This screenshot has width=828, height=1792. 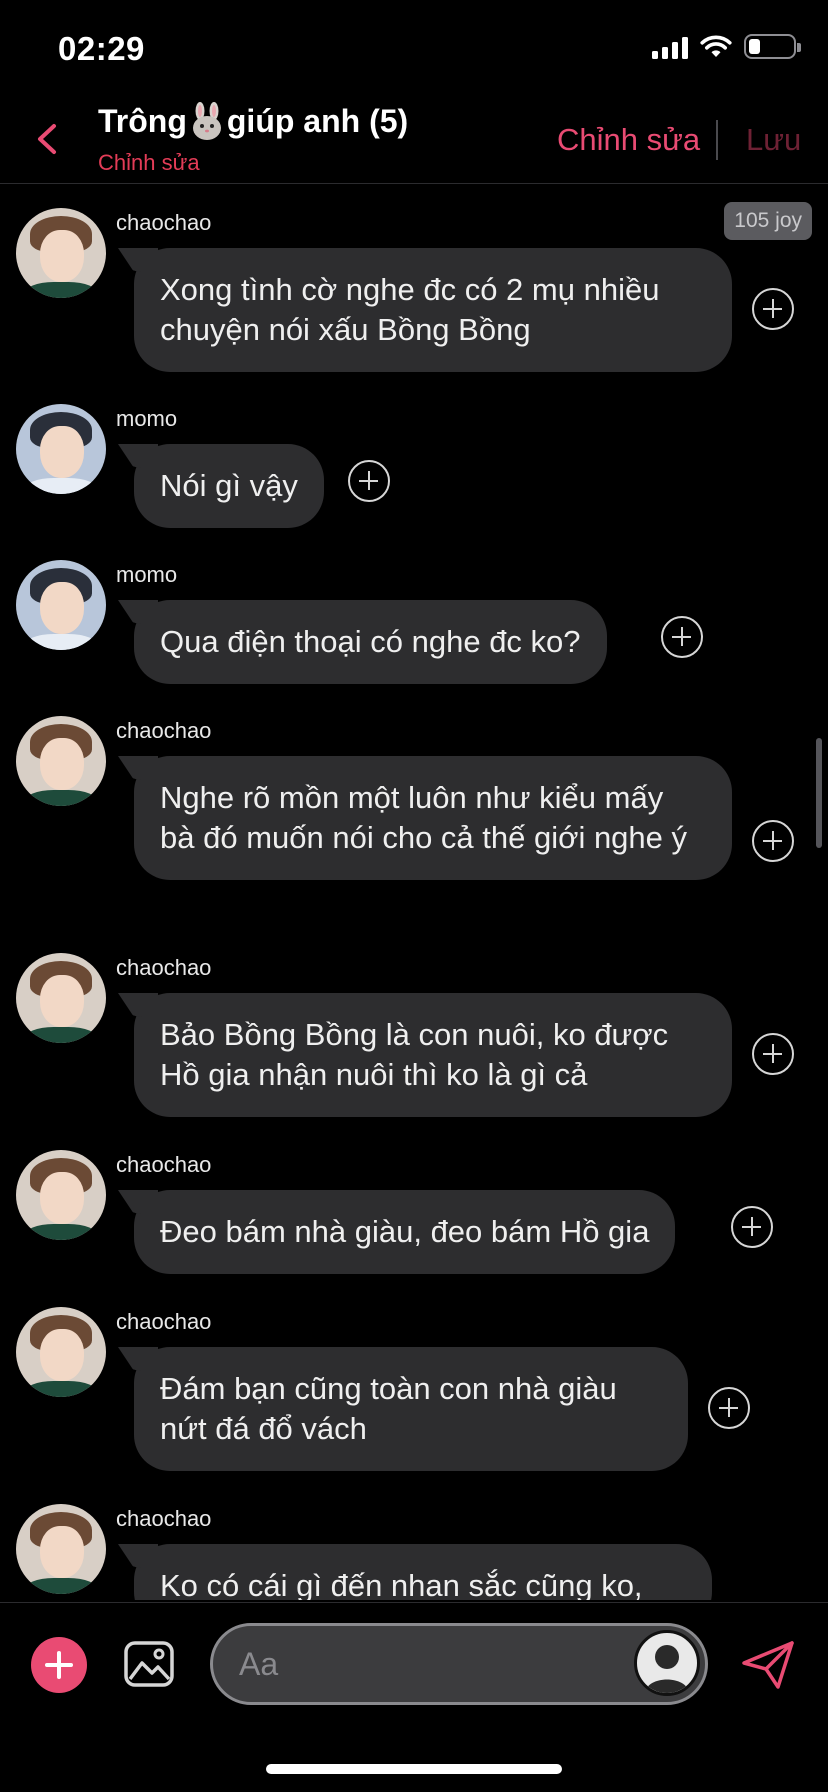 What do you see at coordinates (819, 793) in the screenshot?
I see `scrollbar` at bounding box center [819, 793].